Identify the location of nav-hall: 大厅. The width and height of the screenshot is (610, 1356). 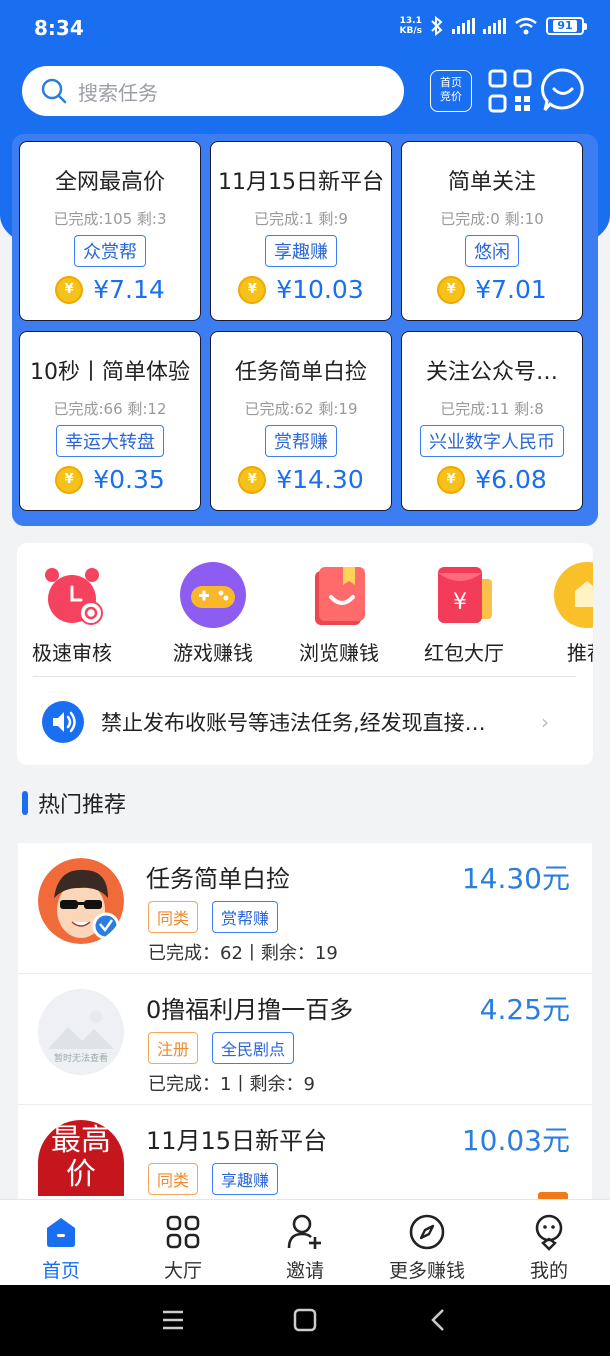
(183, 1247).